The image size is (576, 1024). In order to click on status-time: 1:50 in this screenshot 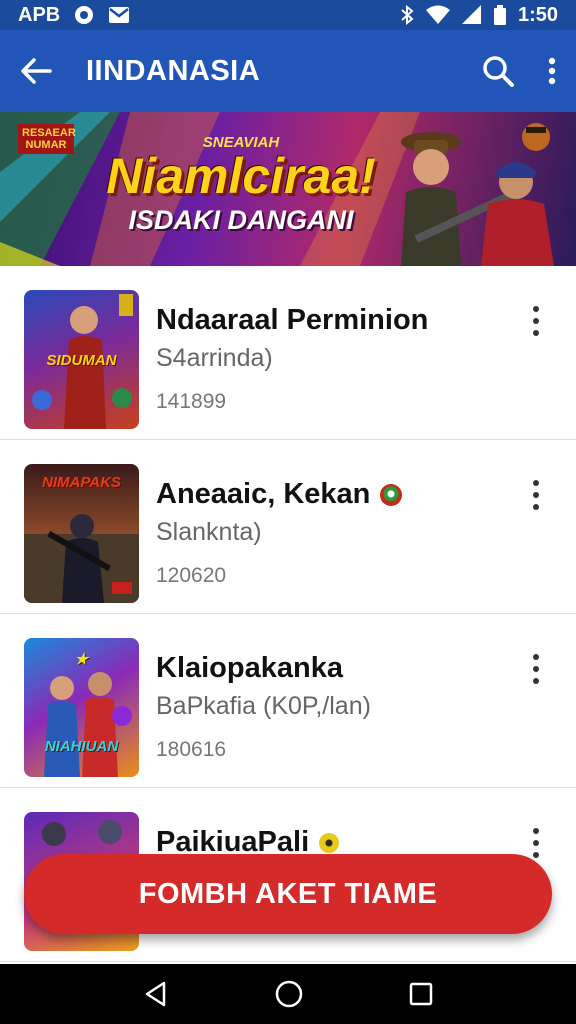, I will do `click(537, 14)`.